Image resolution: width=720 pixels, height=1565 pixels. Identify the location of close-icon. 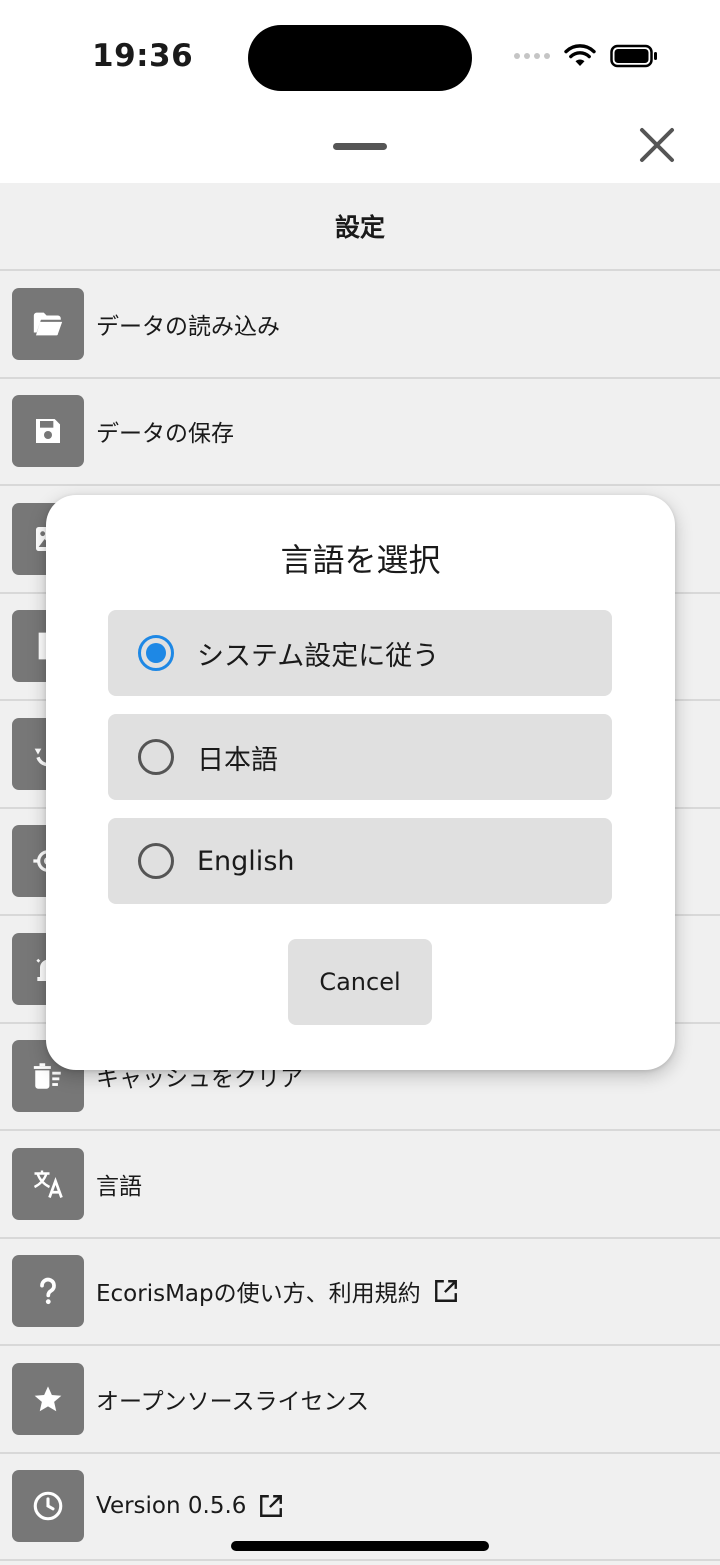
(657, 145).